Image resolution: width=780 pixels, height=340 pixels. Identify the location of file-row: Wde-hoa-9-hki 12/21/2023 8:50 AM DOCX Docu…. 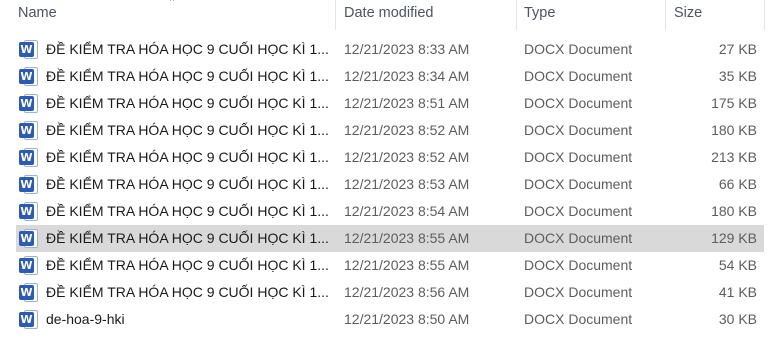
(390, 319).